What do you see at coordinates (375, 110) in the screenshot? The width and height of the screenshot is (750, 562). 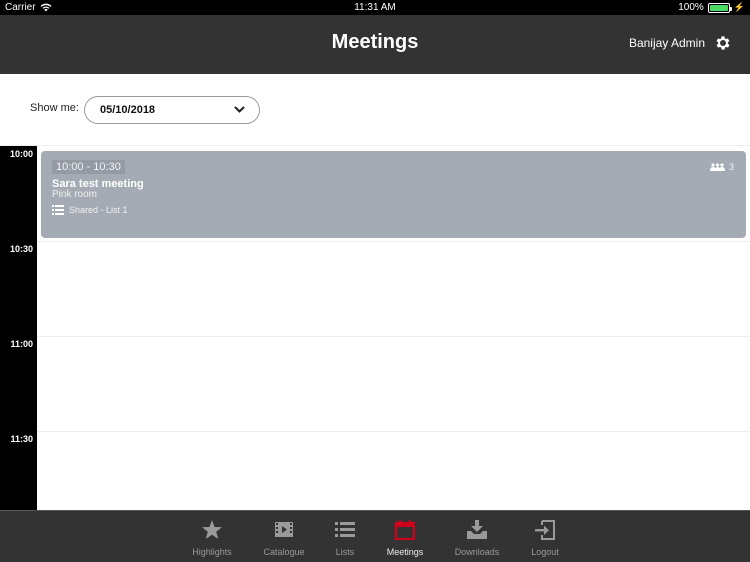 I see `filter-bar: Show me: 05/10/2018` at bounding box center [375, 110].